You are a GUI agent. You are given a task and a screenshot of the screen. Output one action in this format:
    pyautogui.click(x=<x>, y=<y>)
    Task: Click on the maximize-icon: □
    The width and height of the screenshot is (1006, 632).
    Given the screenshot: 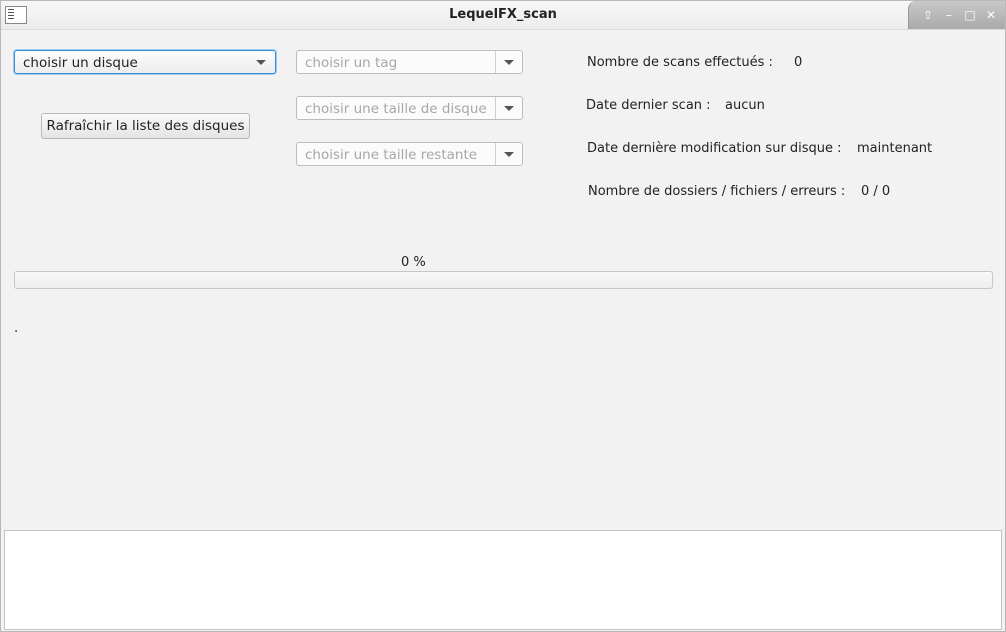 What is the action you would take?
    pyautogui.click(x=970, y=15)
    